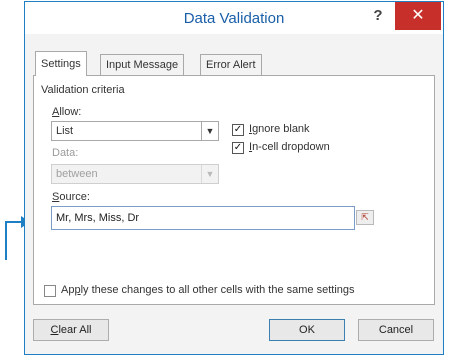  I want to click on apply-all-checkbox, so click(50, 291).